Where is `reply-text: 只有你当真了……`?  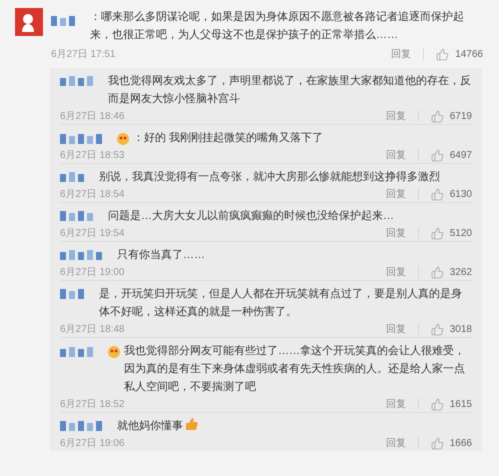
reply-text: 只有你当真了…… is located at coordinates (161, 255).